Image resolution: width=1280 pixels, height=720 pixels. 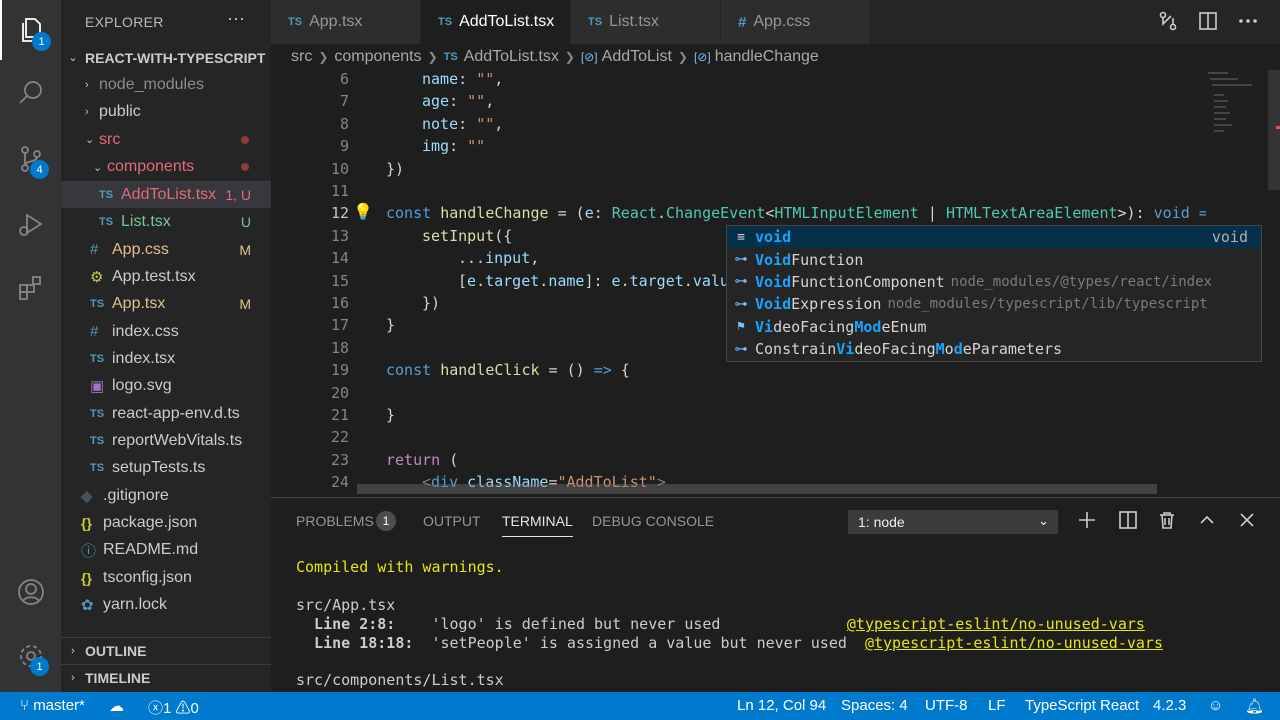 I want to click on tree-item-package-json: {} package.json, so click(x=166, y=522).